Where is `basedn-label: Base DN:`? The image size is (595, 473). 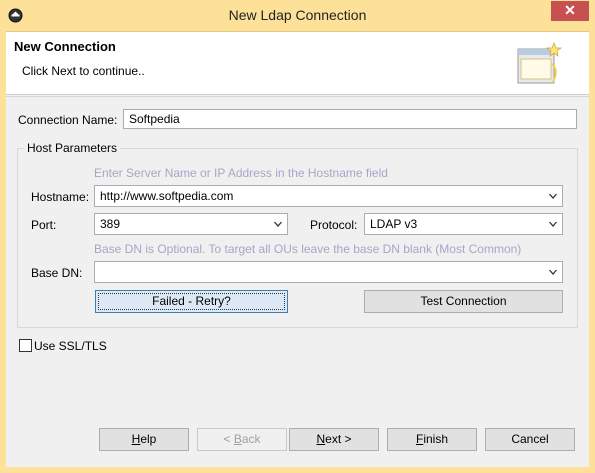
basedn-label: Base DN: is located at coordinates (57, 273).